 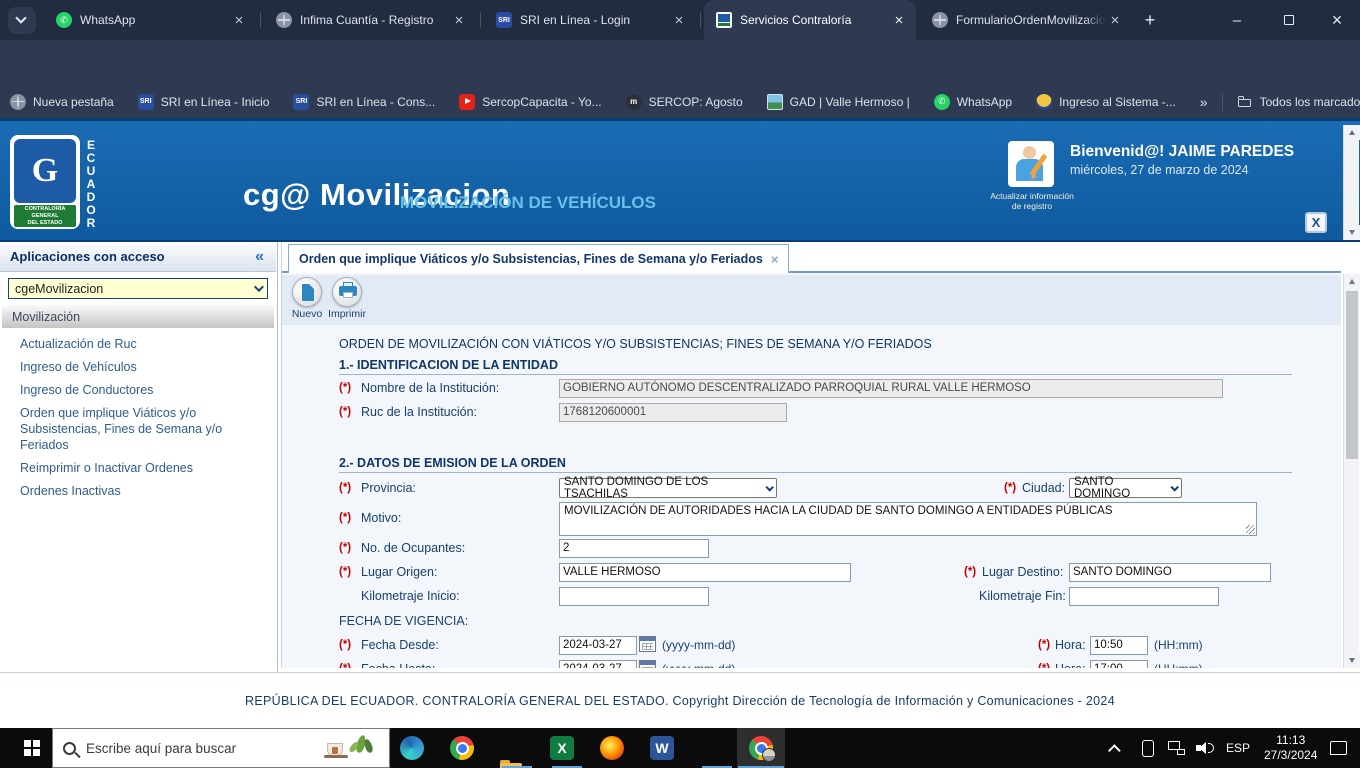 I want to click on taskbar-search: Escribe aquí para buscar, so click(x=221, y=748).